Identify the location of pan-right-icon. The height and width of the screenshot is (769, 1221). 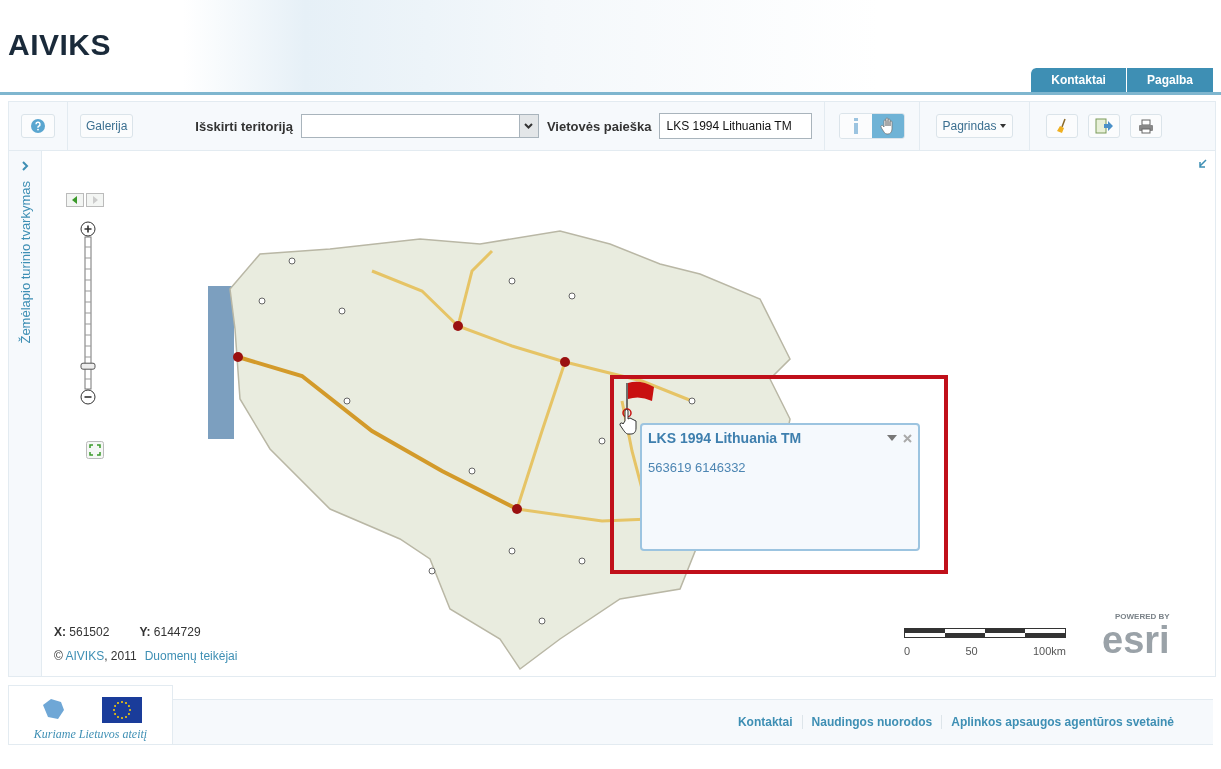
(95, 200).